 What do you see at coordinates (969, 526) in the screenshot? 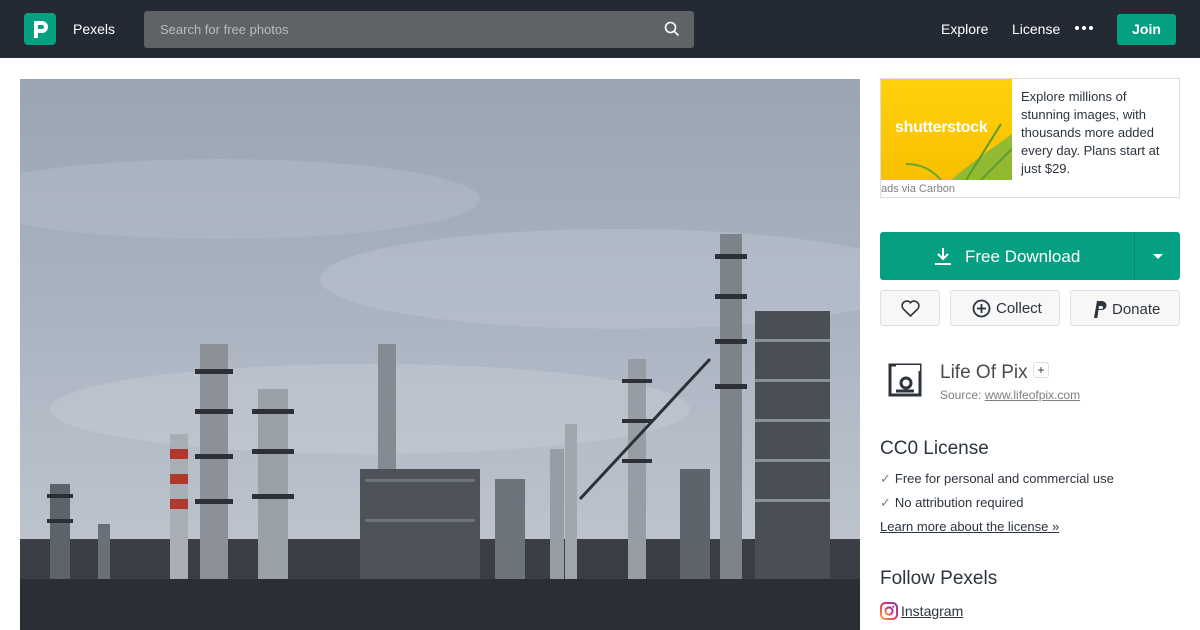
I see `learn-more-license-link: Learn more about the license »` at bounding box center [969, 526].